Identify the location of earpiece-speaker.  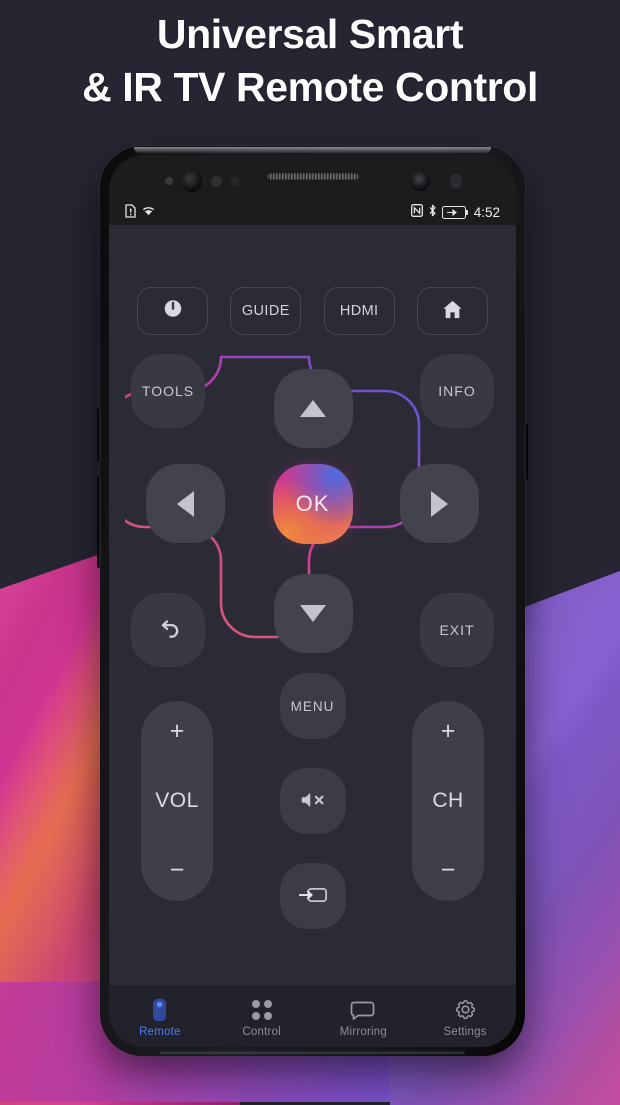
(312, 176).